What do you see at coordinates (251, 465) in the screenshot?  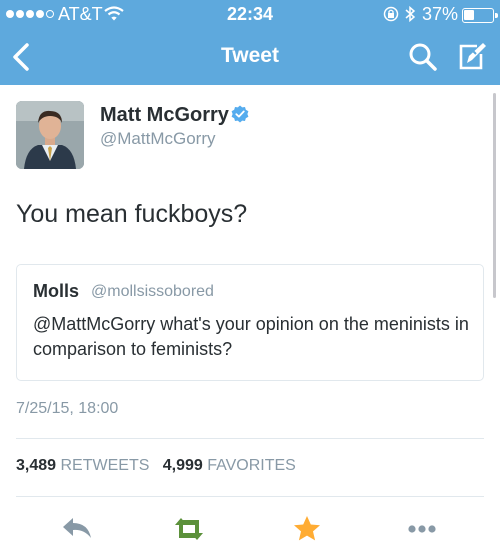 I see `favorites-label: FAVORITES` at bounding box center [251, 465].